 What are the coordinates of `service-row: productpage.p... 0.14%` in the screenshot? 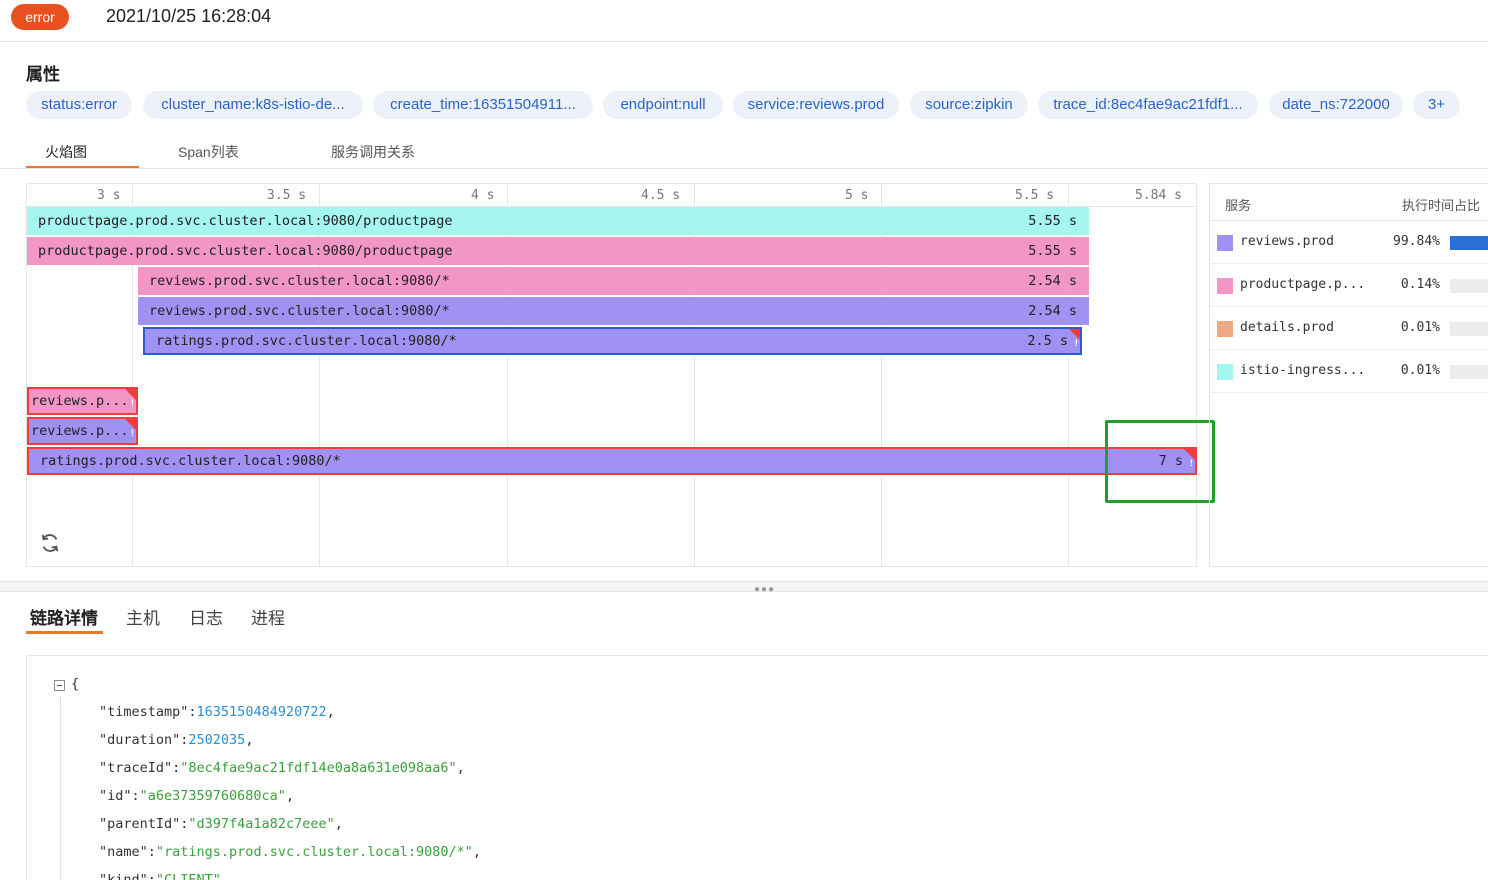 It's located at (1349, 285).